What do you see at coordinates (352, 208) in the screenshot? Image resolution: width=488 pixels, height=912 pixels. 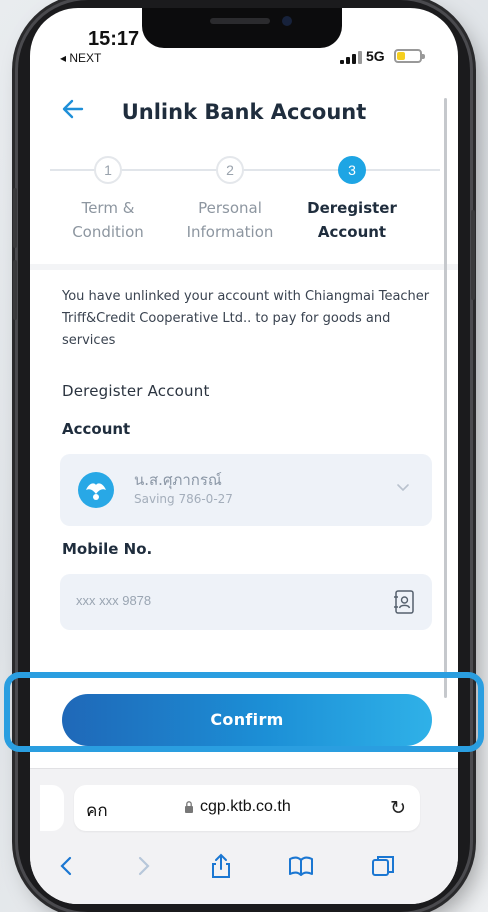 I see `step-3-label-line1: Deregister` at bounding box center [352, 208].